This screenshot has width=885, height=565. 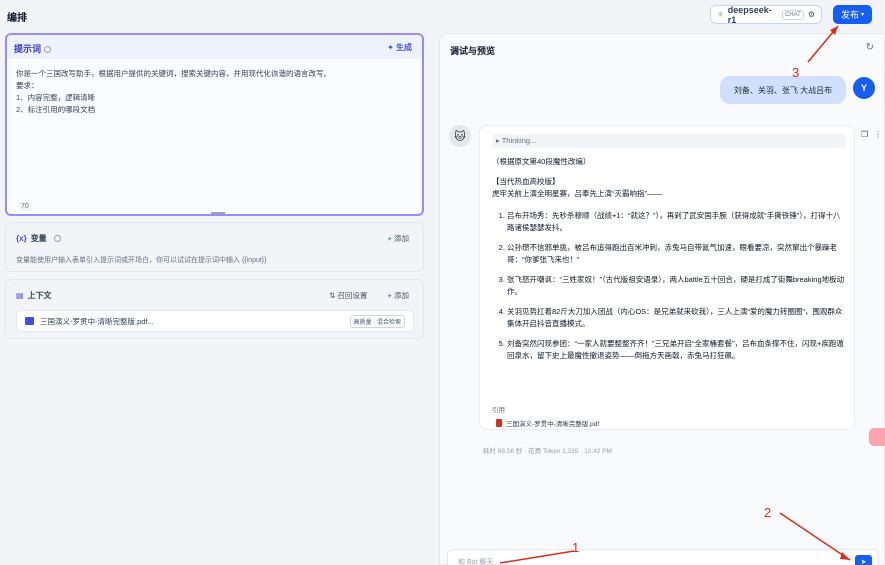 I want to click on answer-heading: 【当代热血高校版】, so click(x=526, y=181).